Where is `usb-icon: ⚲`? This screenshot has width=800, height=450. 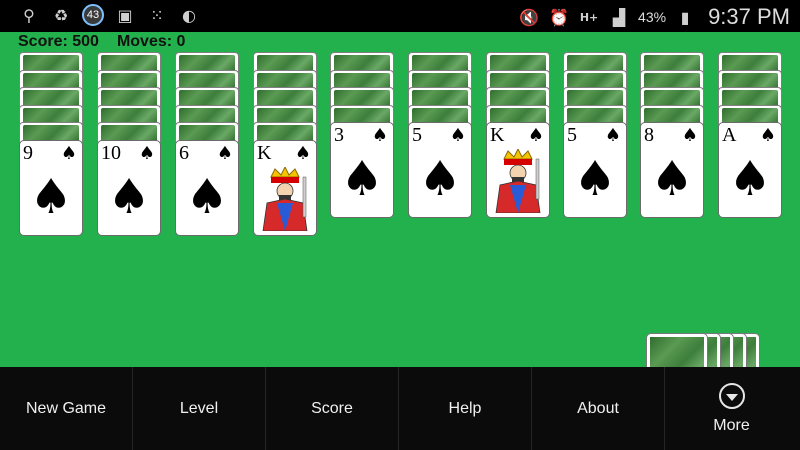 usb-icon: ⚲ is located at coordinates (29, 15).